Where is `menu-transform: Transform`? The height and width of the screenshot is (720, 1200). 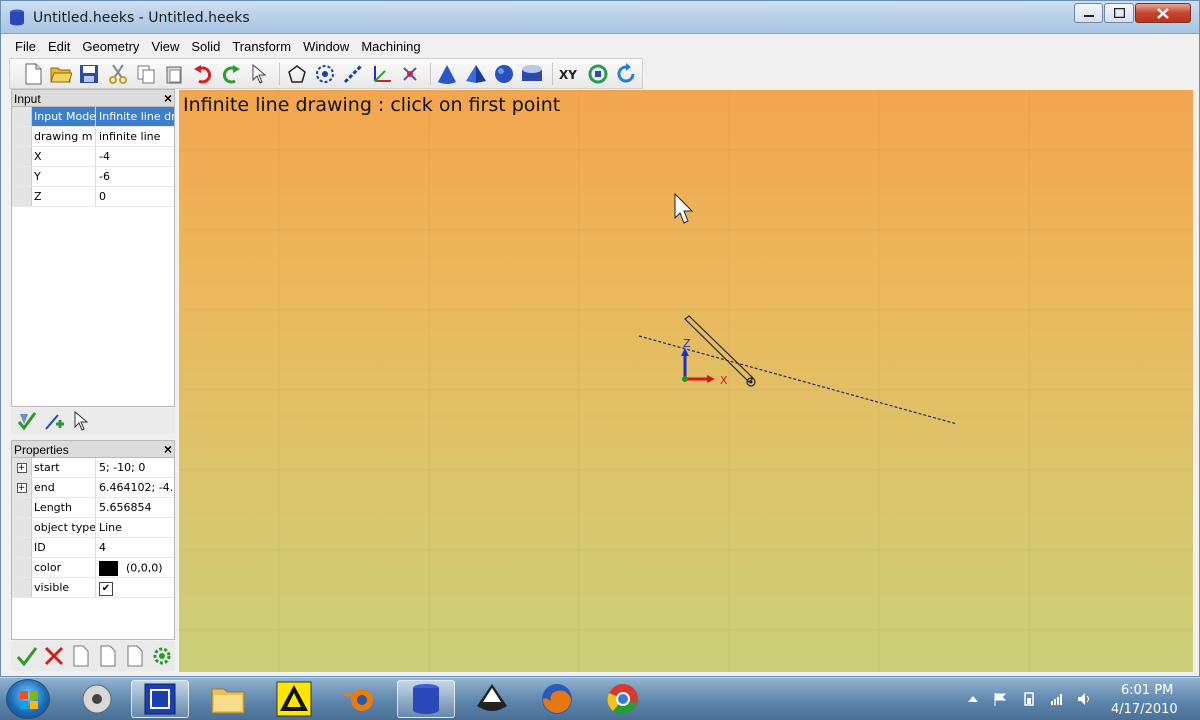
menu-transform: Transform is located at coordinates (261, 46).